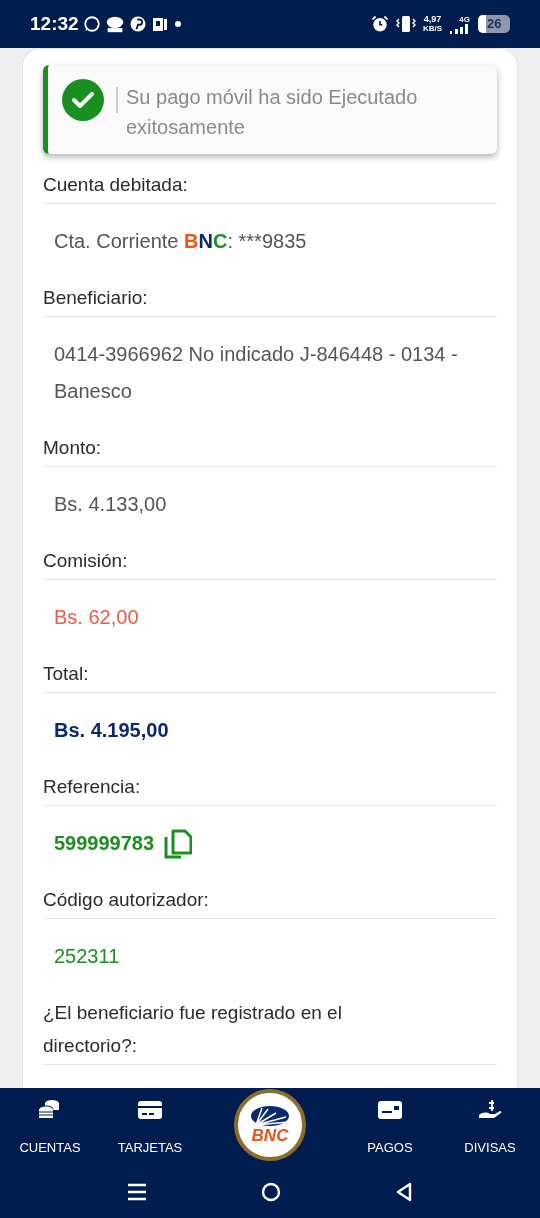 The width and height of the screenshot is (540, 1218). What do you see at coordinates (126, 900) in the screenshot?
I see `field-label: Código autorizador:` at bounding box center [126, 900].